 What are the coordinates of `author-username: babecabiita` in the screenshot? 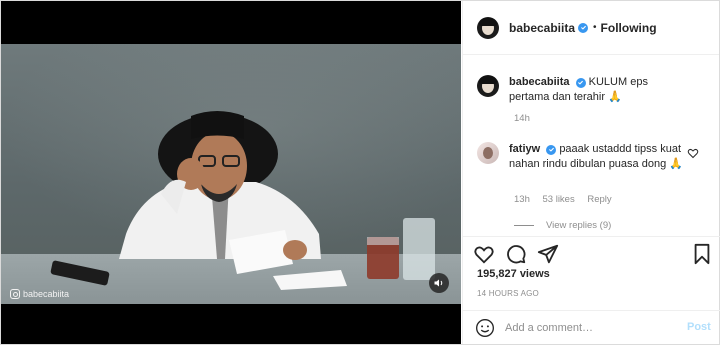 It's located at (542, 28).